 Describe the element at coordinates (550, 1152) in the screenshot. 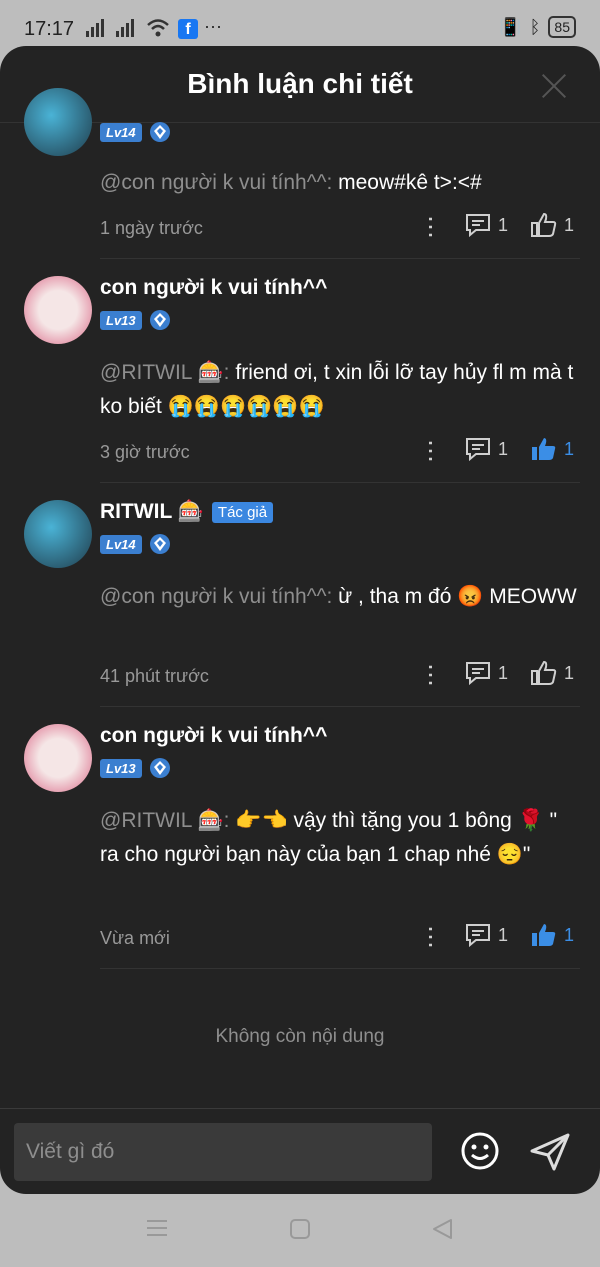

I see `send-icon` at that location.